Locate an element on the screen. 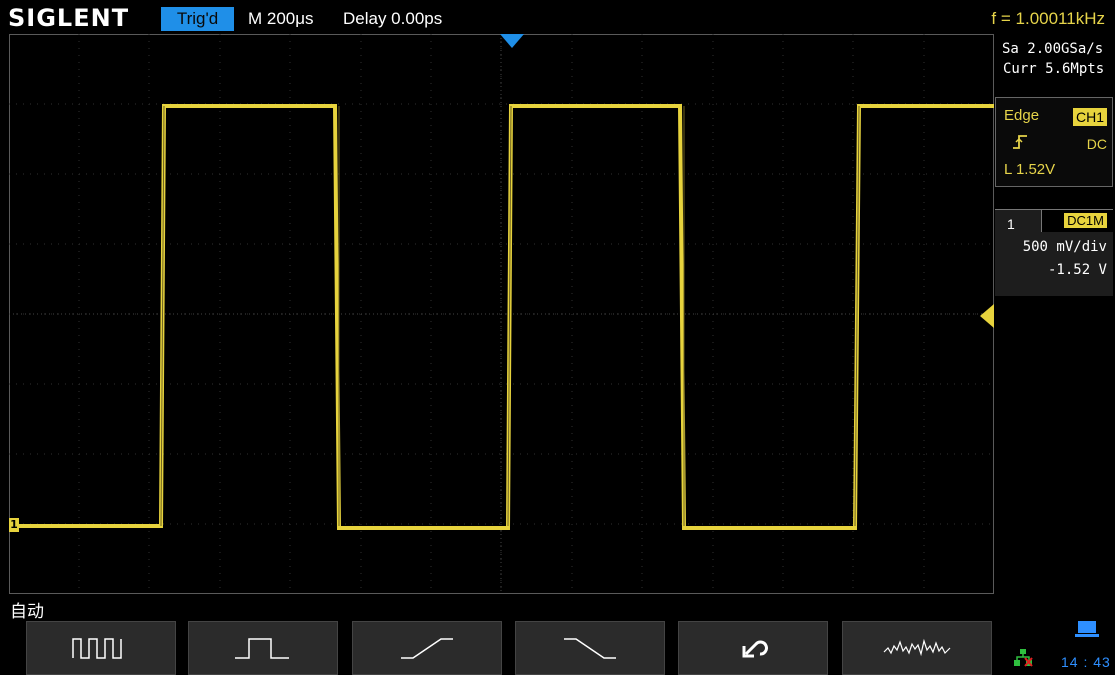  noise-waveform-icon is located at coordinates (917, 647).